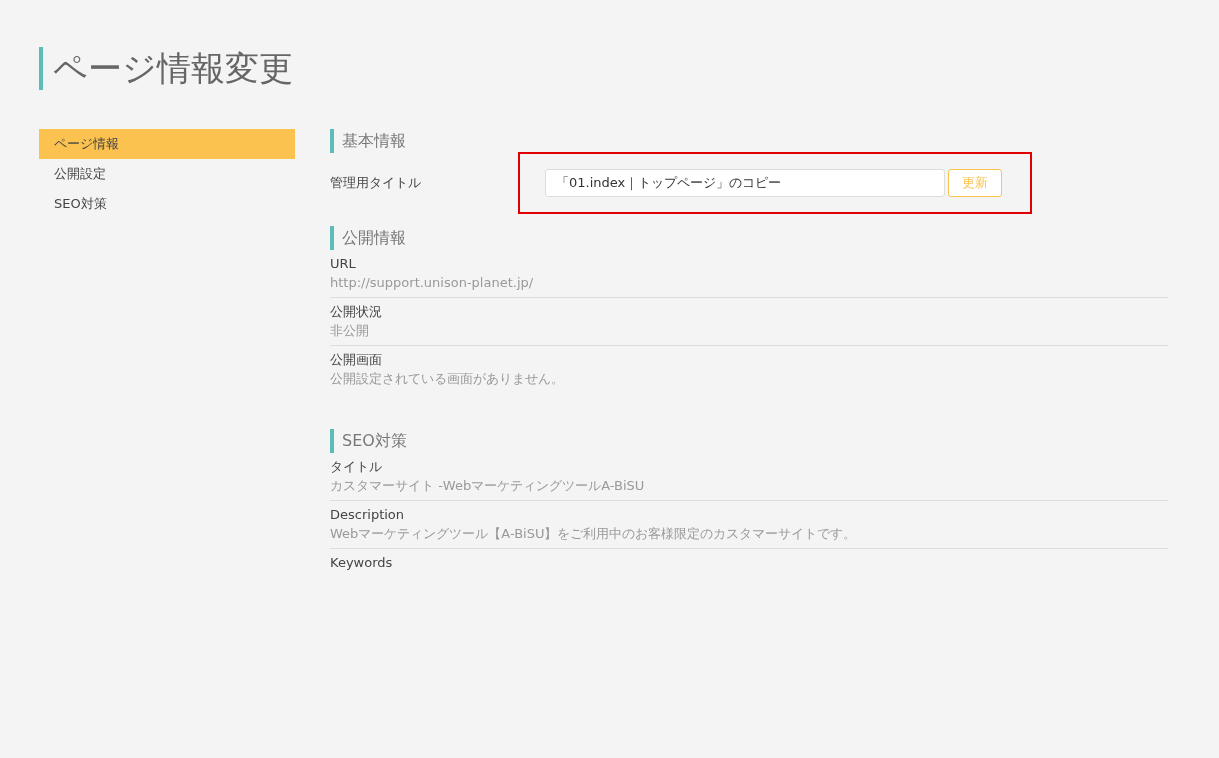 Image resolution: width=1219 pixels, height=758 pixels. Describe the element at coordinates (356, 312) in the screenshot. I see `info-label: 公開状況` at that location.